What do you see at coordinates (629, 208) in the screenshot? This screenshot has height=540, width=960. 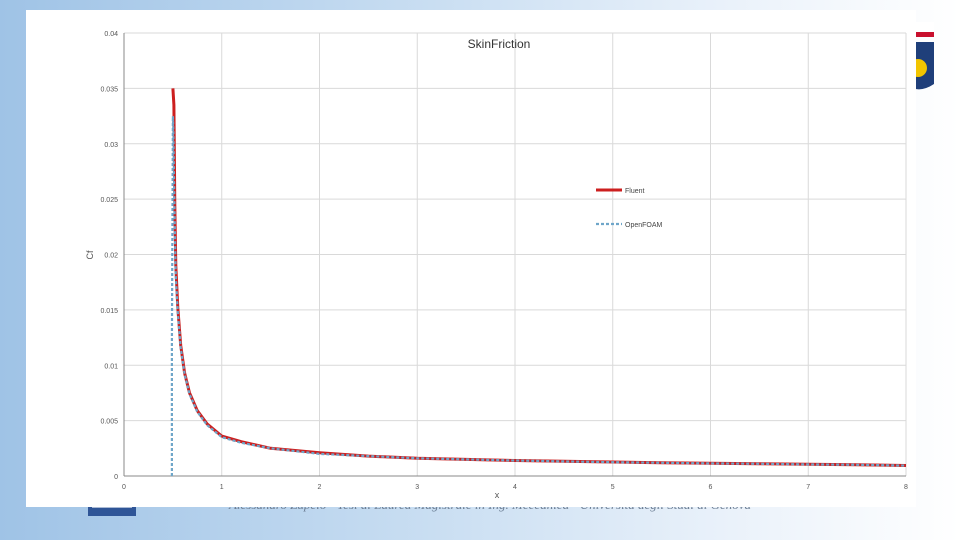 I see `legend: Fluent OpenFOAM` at bounding box center [629, 208].